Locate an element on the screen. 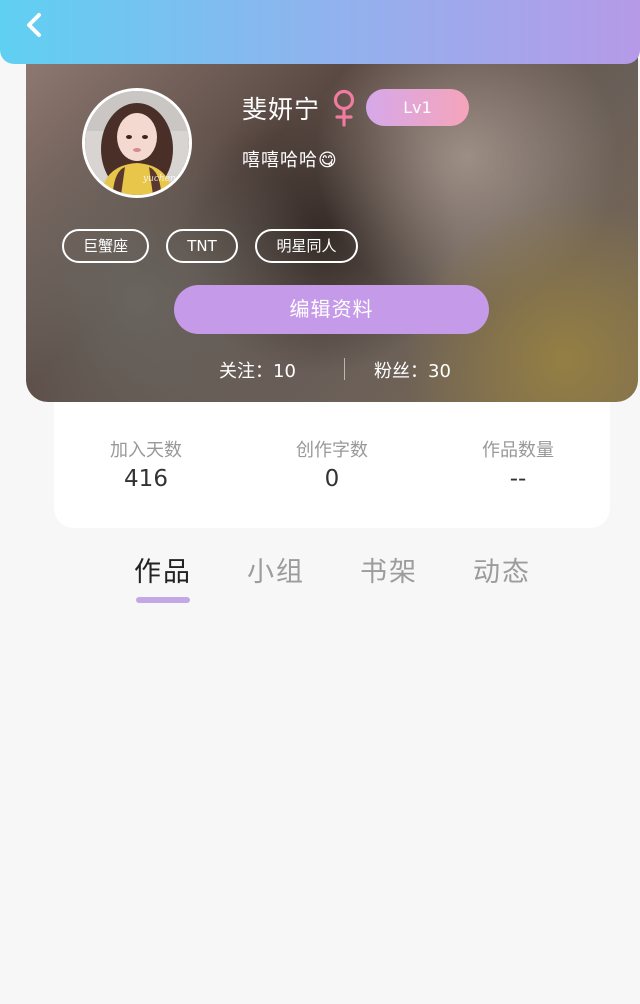 This screenshot has width=640, height=1004. level-badge: Lv1 is located at coordinates (417, 107).